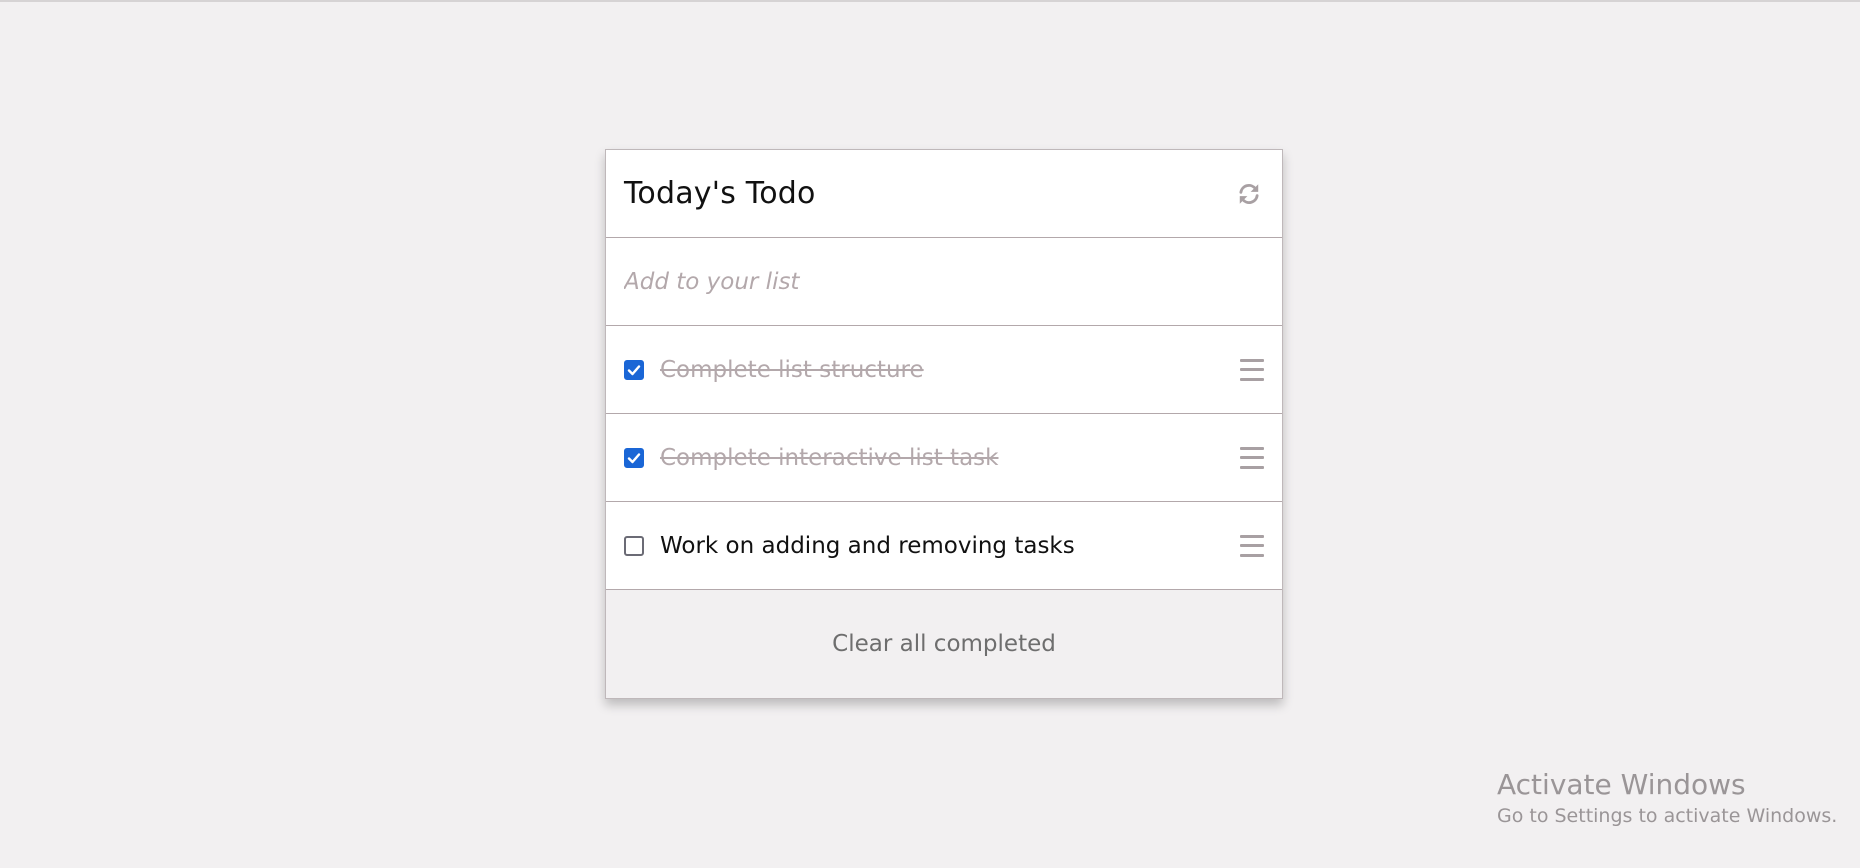 This screenshot has width=1860, height=868. What do you see at coordinates (1667, 816) in the screenshot?
I see `watermark-subtitle: Go to Settings to activate Windows.` at bounding box center [1667, 816].